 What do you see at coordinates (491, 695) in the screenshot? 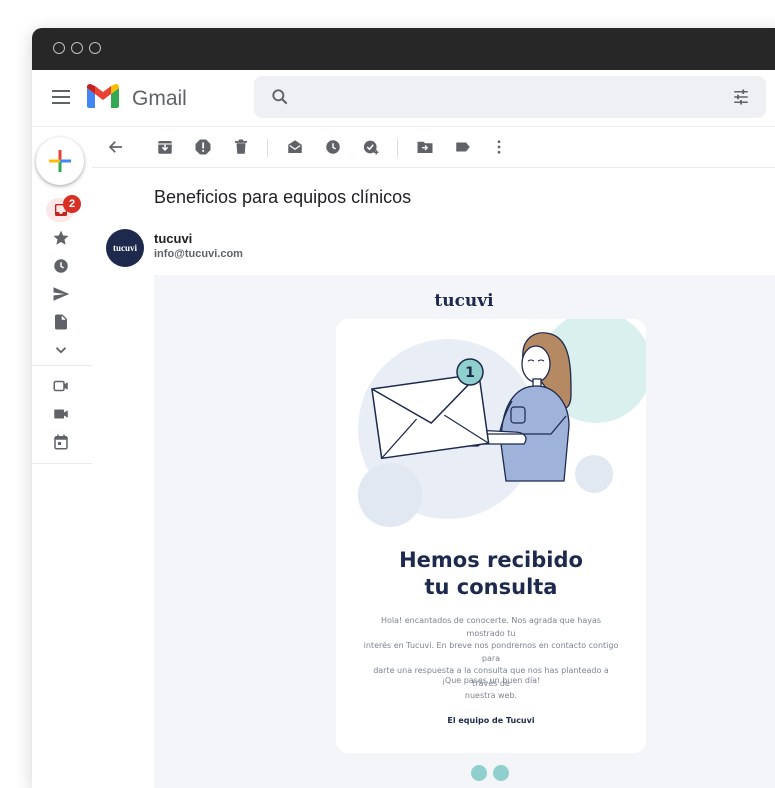
I see `paragraph-line: nuestra web.` at bounding box center [491, 695].